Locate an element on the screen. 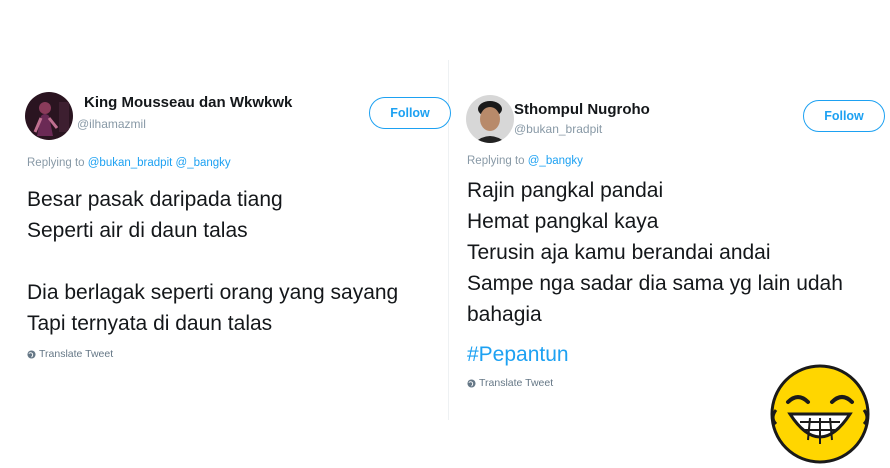 The image size is (890, 468). hashtag-link: #Pepantun is located at coordinates (518, 355).